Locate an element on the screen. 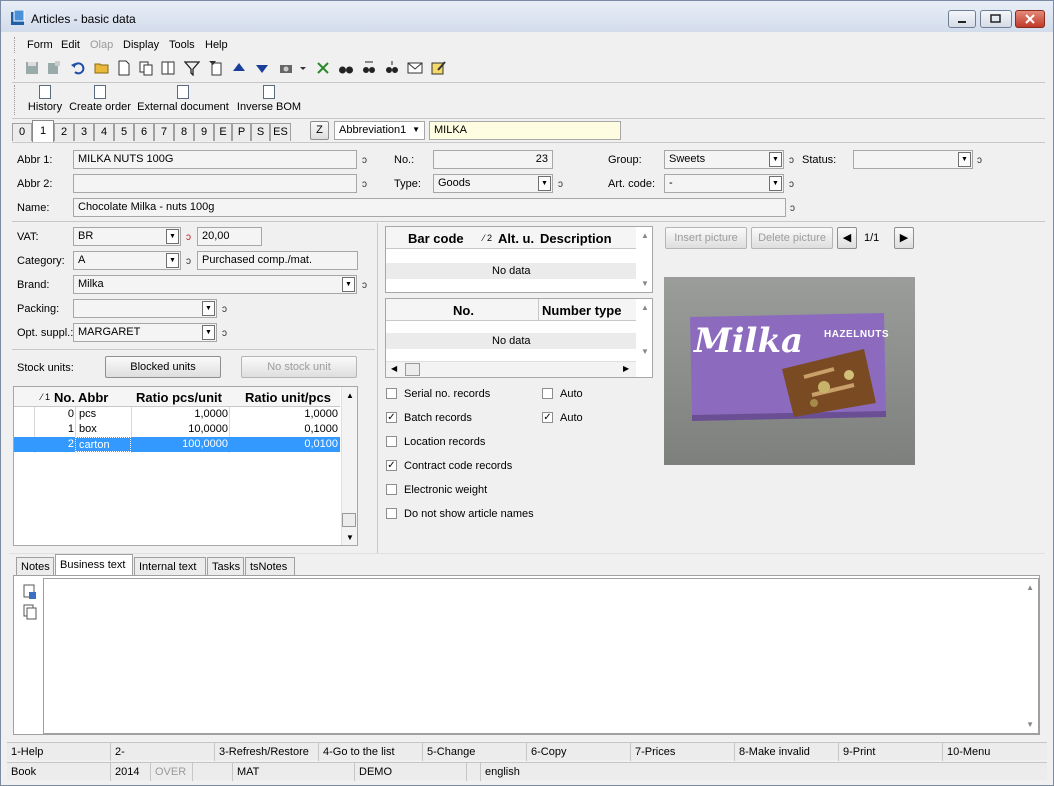 The width and height of the screenshot is (1054, 786). document-filter-icon is located at coordinates (216, 68).